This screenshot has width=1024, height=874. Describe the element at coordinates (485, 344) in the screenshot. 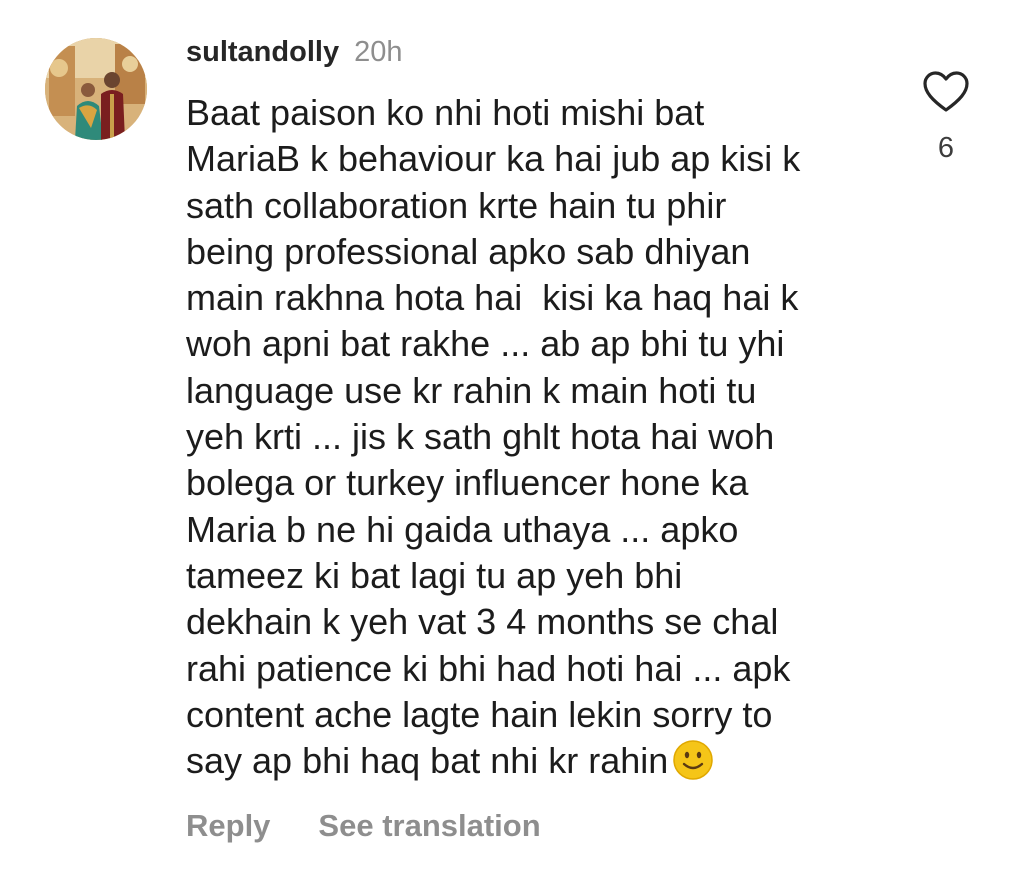

I see `comment-line: woh apni bat rakhe ... ab ap bhi tu yhi` at that location.